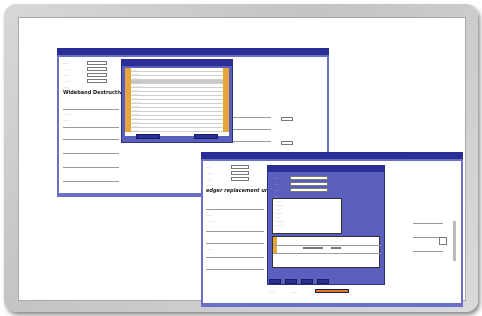  What do you see at coordinates (332, 291) in the screenshot?
I see `warning-button` at bounding box center [332, 291].